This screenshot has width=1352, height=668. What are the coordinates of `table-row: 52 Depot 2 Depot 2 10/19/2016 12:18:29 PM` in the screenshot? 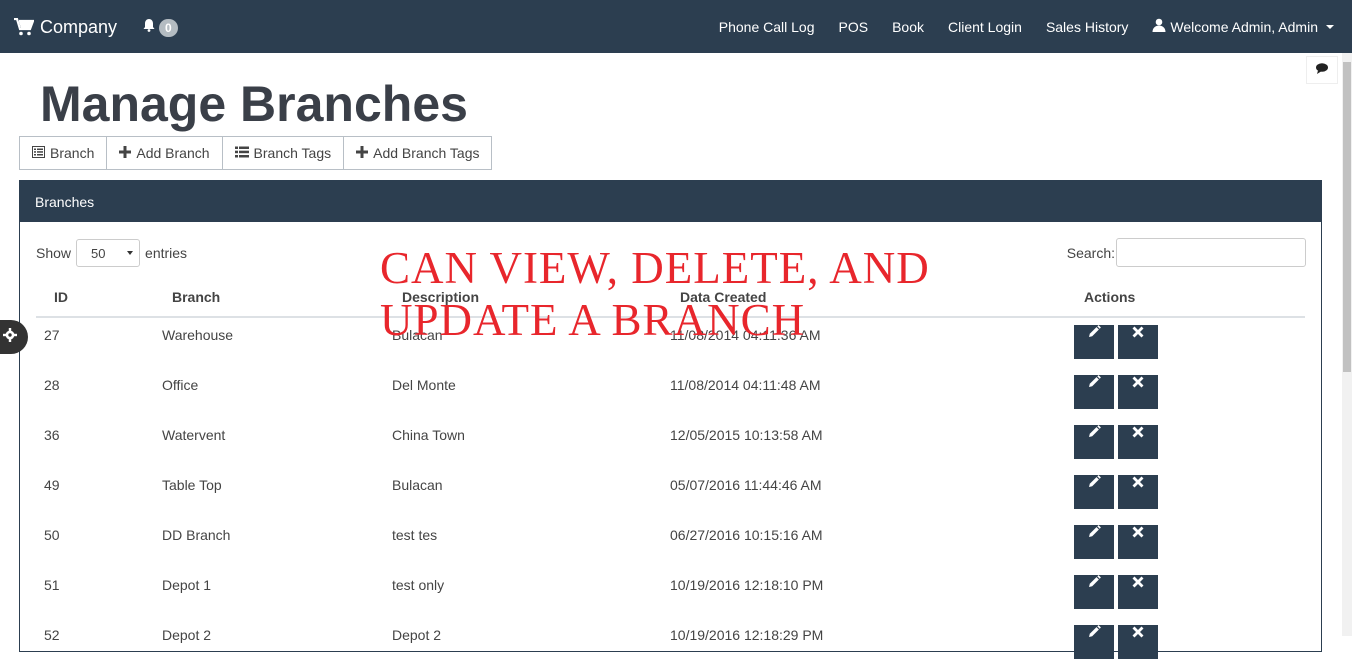 It's located at (670, 643).